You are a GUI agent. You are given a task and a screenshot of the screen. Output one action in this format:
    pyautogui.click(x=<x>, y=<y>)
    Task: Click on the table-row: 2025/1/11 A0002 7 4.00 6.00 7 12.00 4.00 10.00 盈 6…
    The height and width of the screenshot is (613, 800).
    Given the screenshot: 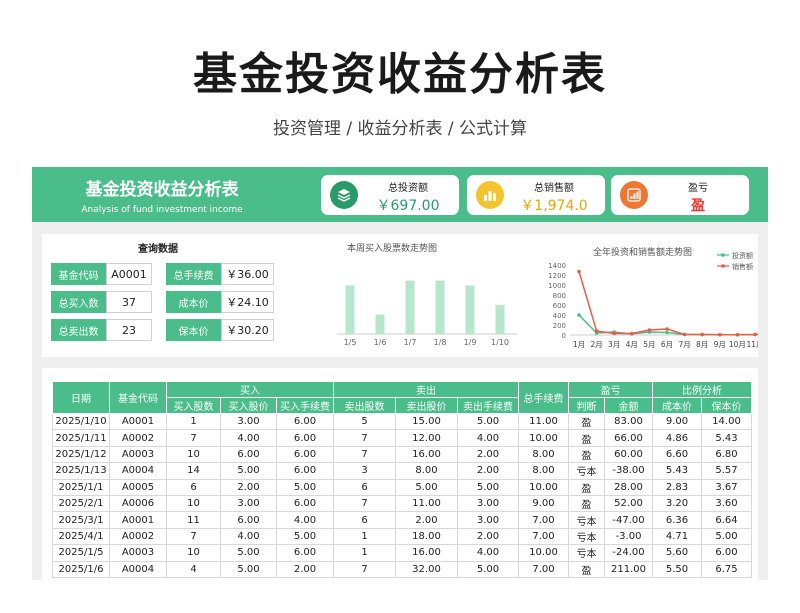 What is the action you would take?
    pyautogui.click(x=402, y=438)
    